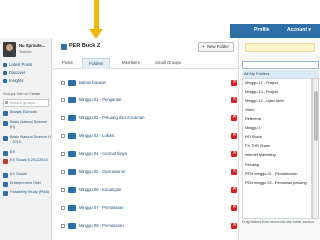 The width and height of the screenshot is (320, 240). What do you see at coordinates (216, 47) in the screenshot?
I see `new-folder-button: + New Folder` at bounding box center [216, 47].